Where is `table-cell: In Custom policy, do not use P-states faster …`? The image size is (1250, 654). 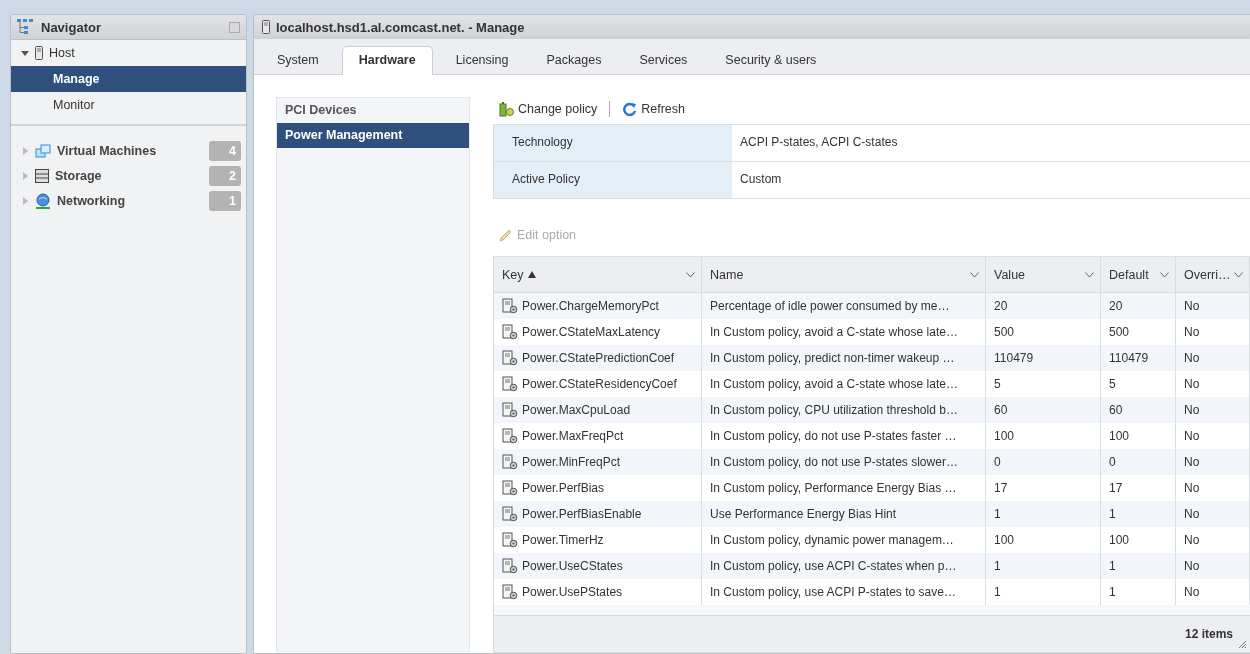
table-cell: In Custom policy, do not use P-states faster … is located at coordinates (833, 436).